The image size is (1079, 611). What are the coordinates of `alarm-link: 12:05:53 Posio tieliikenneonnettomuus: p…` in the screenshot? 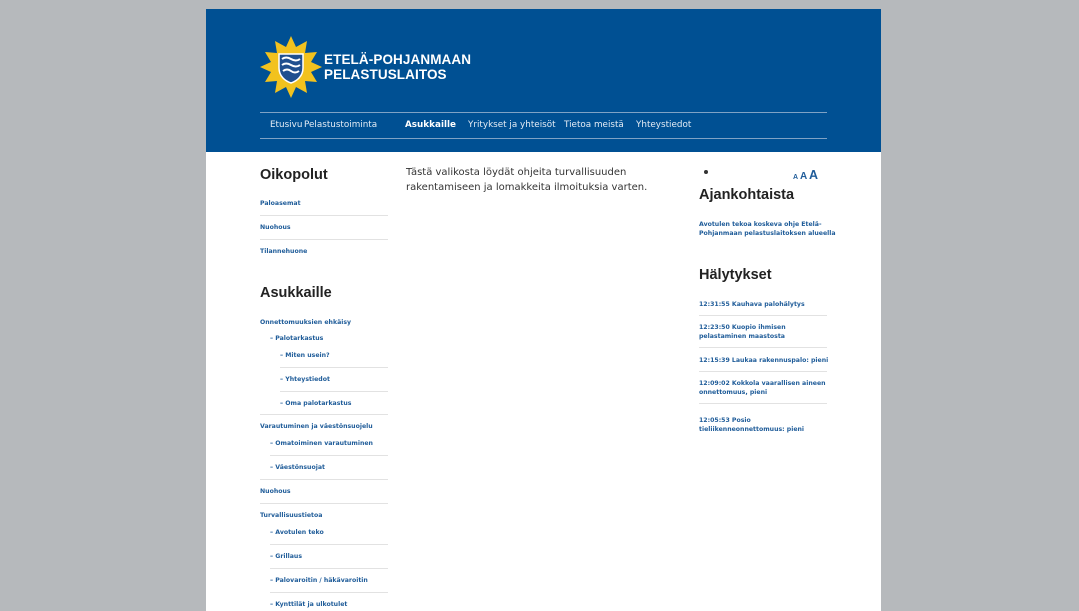 It's located at (766, 425).